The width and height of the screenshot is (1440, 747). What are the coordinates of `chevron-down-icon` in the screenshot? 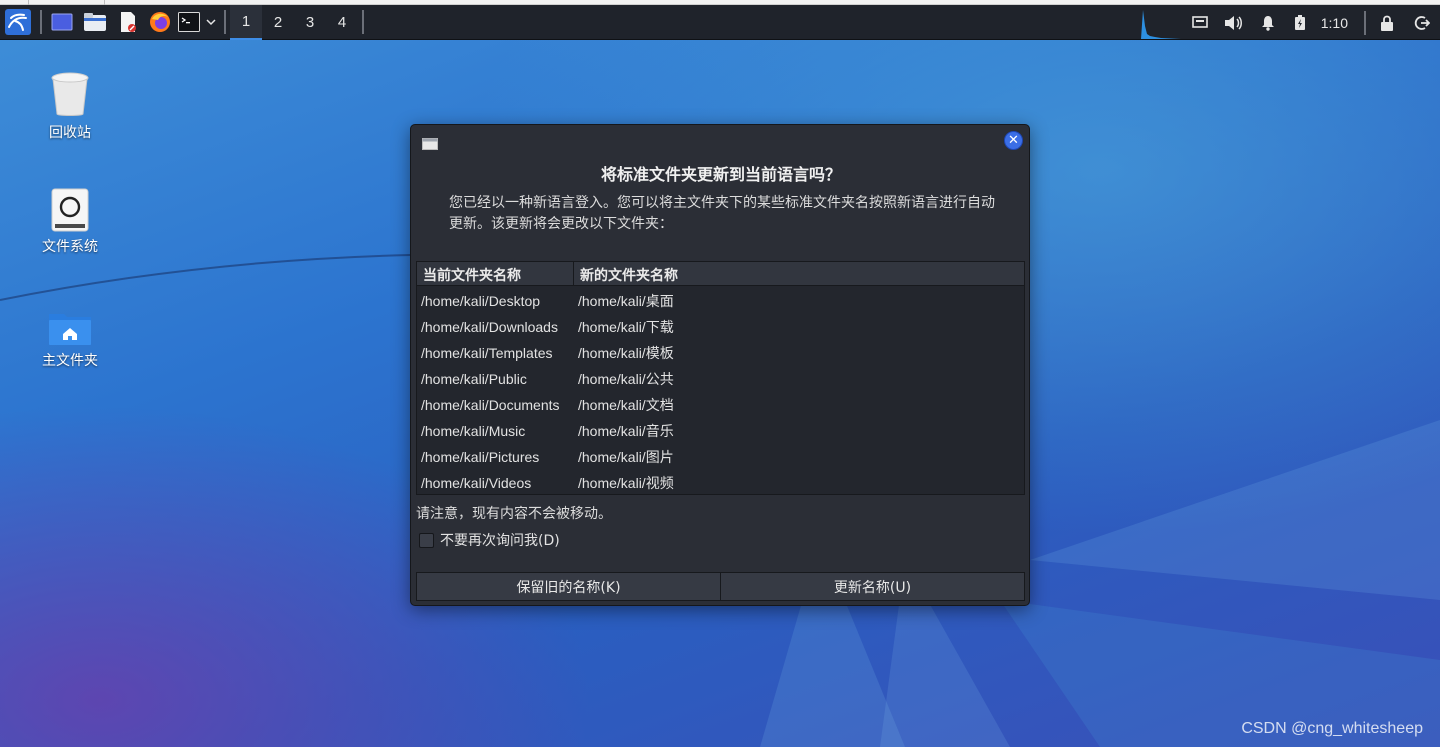 It's located at (211, 22).